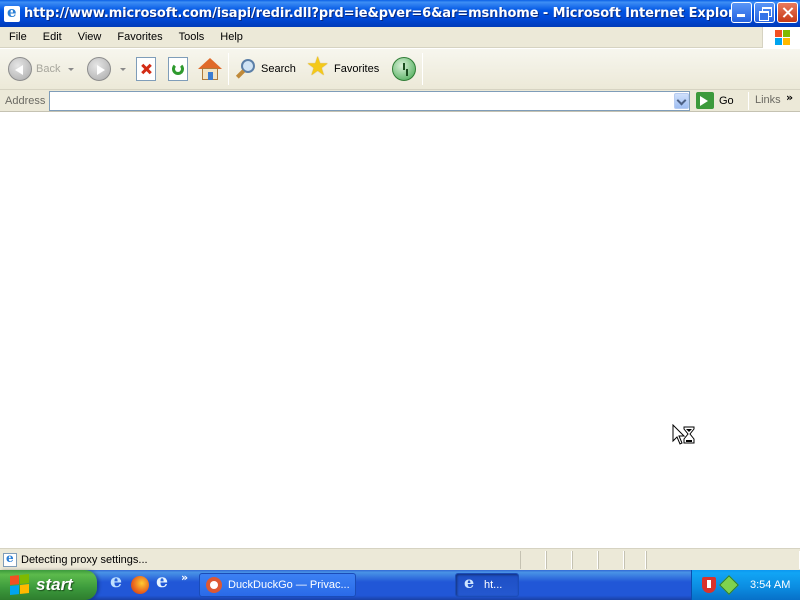  Describe the element at coordinates (17, 37) in the screenshot. I see `menu-file: File` at that location.